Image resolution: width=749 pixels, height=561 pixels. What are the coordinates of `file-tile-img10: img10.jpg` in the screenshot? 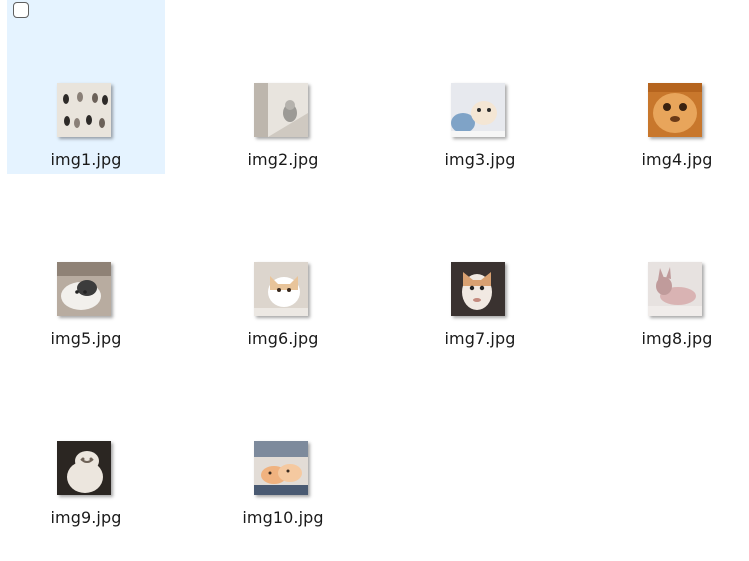 It's located at (283, 445).